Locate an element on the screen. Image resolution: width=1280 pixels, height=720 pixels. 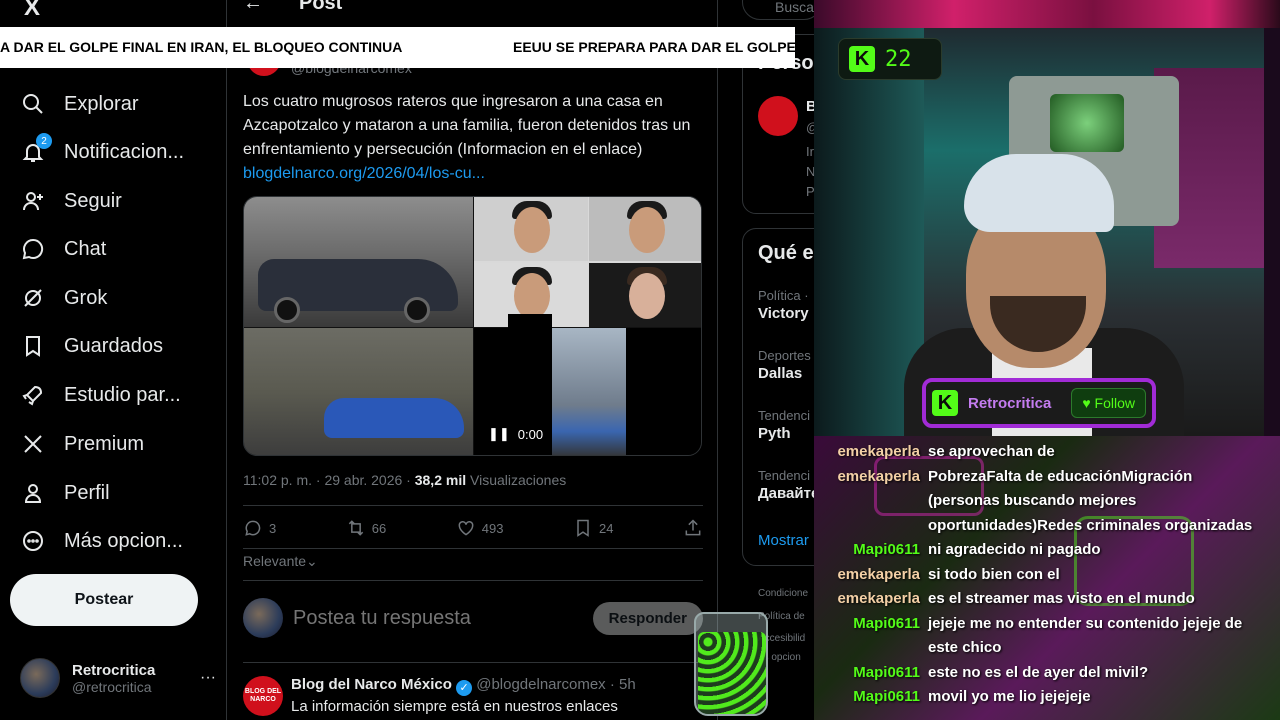
reply-button: Responder is located at coordinates (647, 618).